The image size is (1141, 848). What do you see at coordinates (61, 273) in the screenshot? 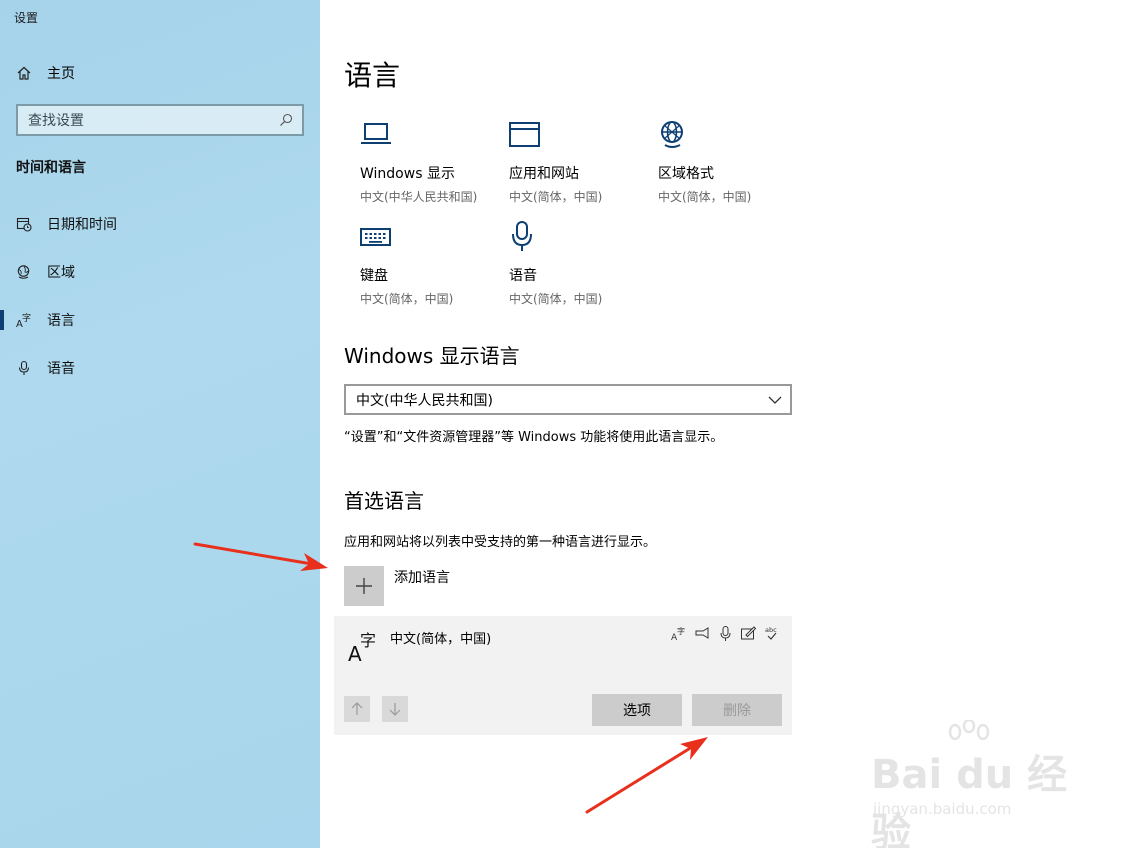
I see `sidebar-item-label: 区域` at bounding box center [61, 273].